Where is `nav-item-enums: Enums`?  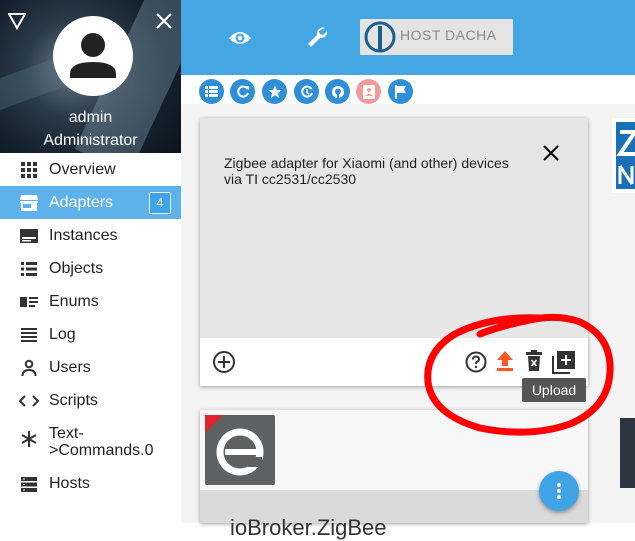 nav-item-enums: Enums is located at coordinates (90, 301).